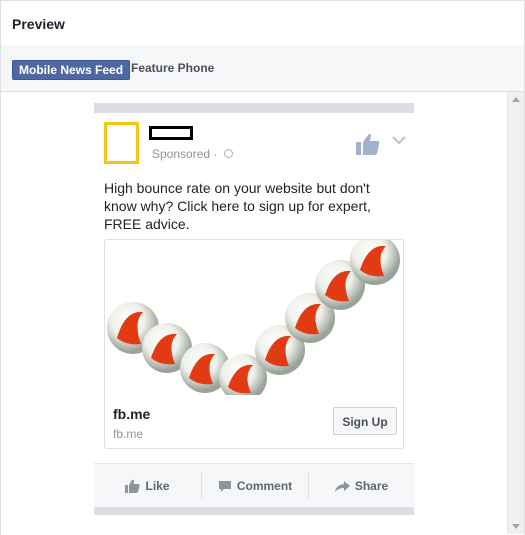 The image size is (525, 535). What do you see at coordinates (128, 434) in the screenshot?
I see `link-domain: fb.me` at bounding box center [128, 434].